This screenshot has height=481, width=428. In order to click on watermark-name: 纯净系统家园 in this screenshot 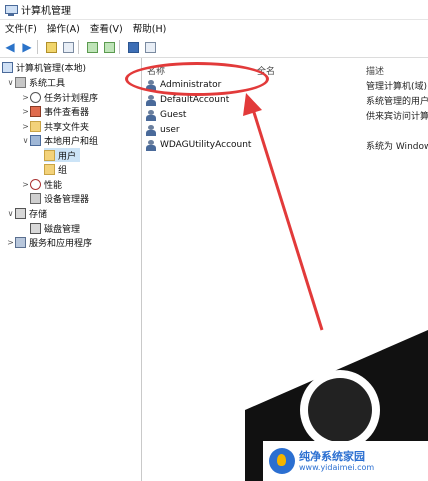, I will do `click(332, 456)`.